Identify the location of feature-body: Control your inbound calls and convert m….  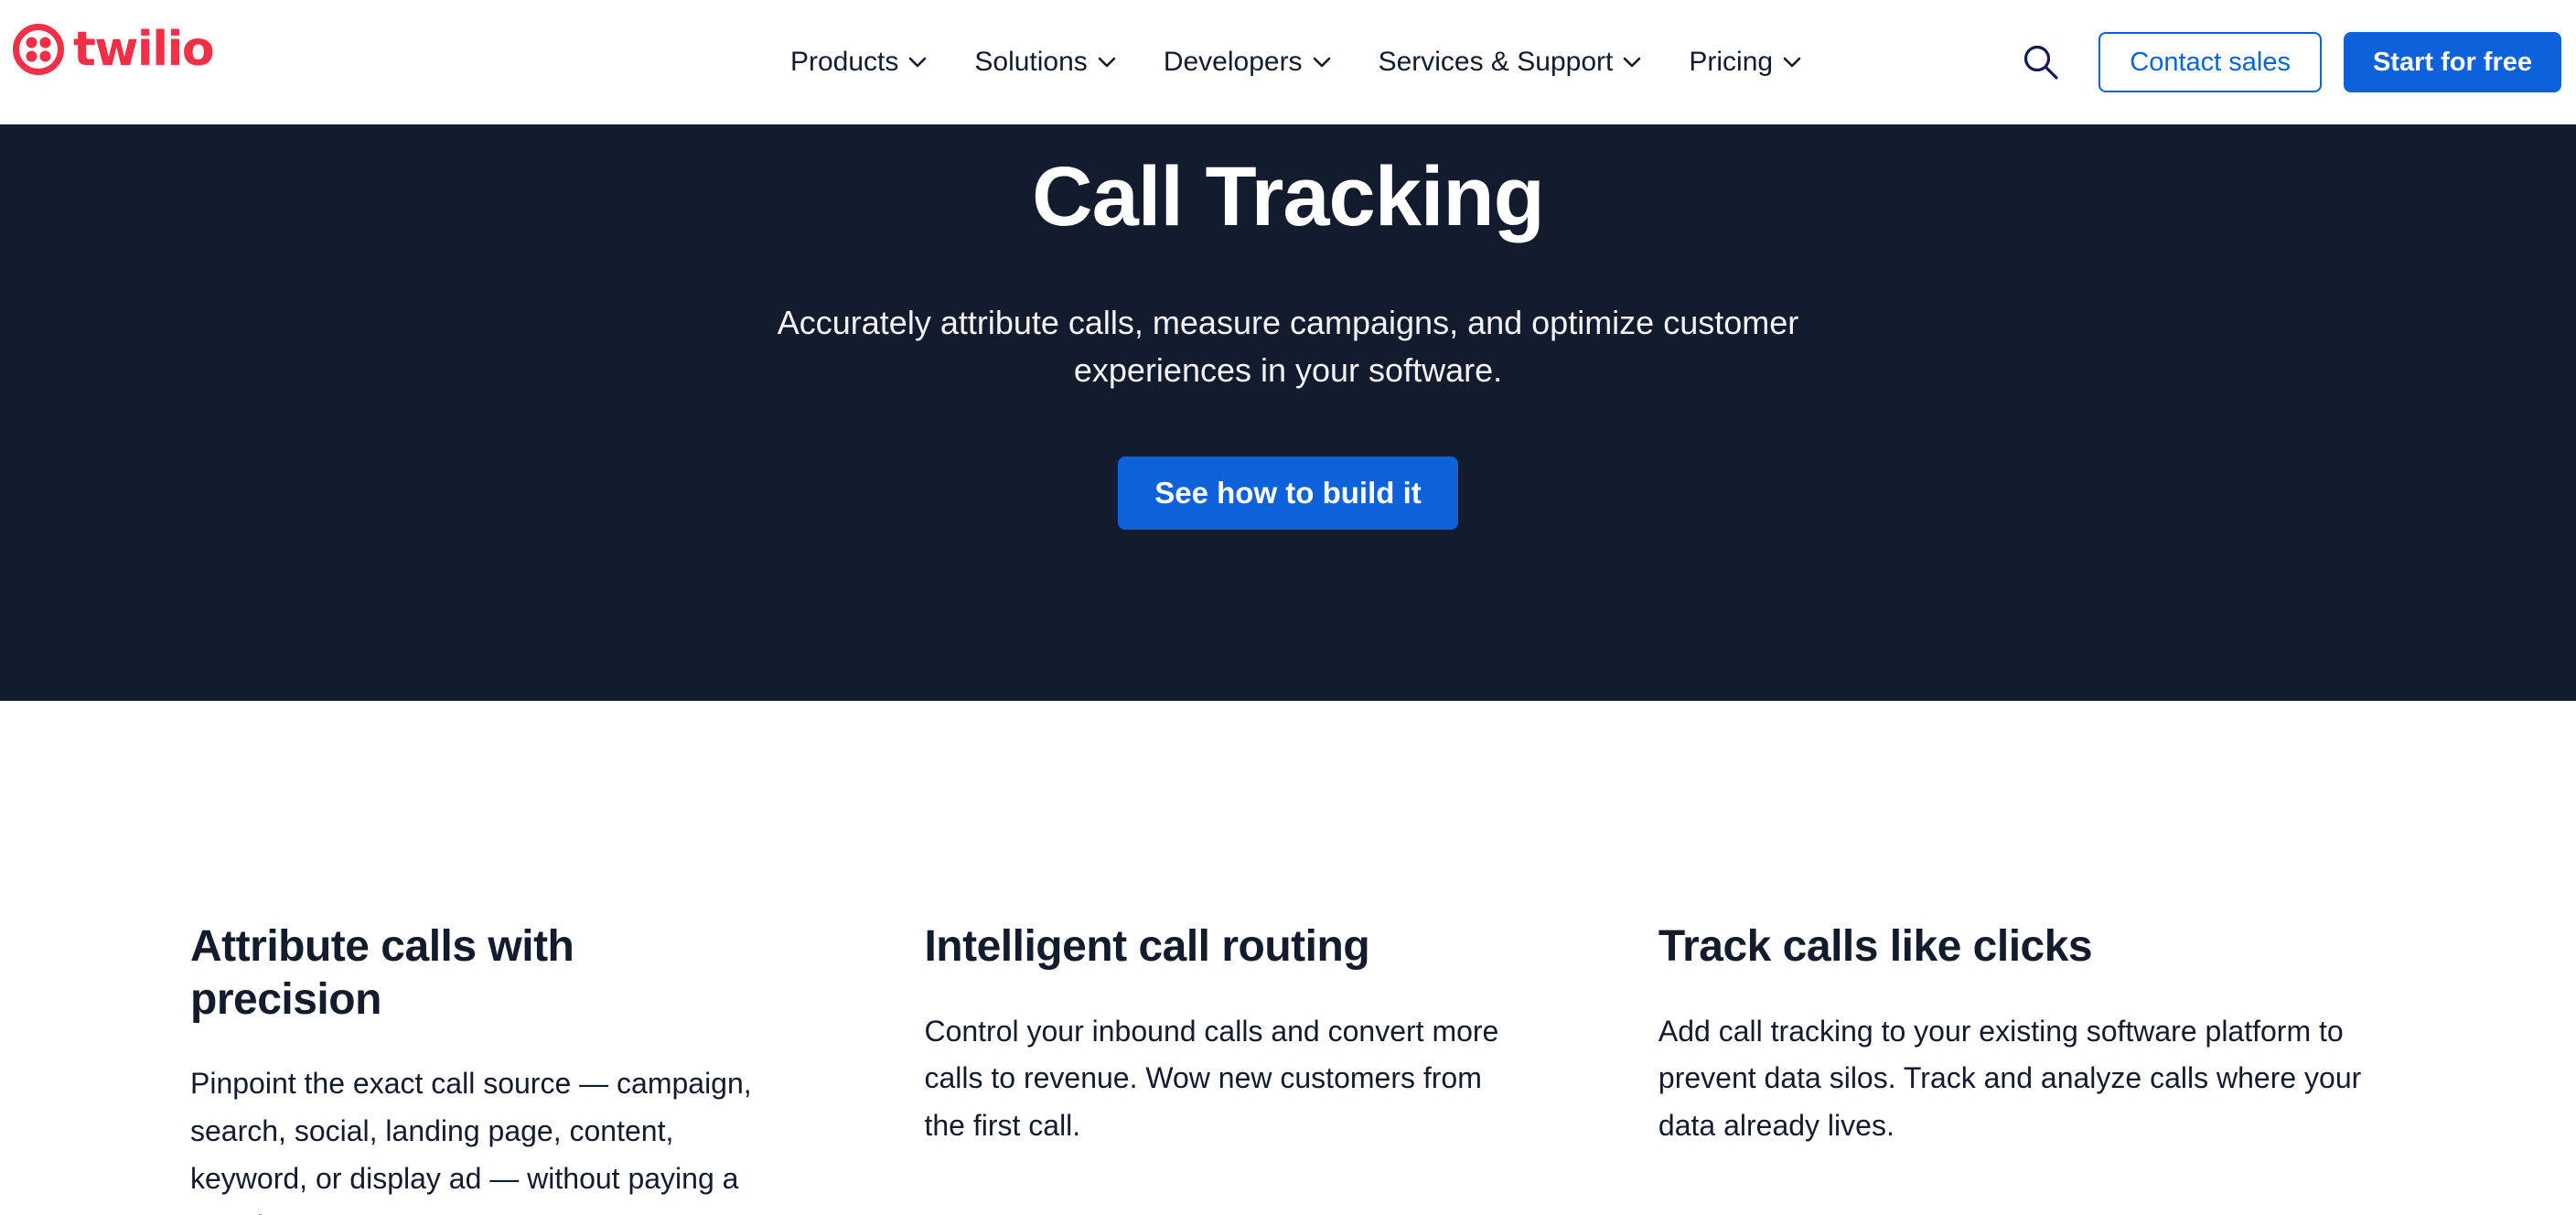
(1211, 1078).